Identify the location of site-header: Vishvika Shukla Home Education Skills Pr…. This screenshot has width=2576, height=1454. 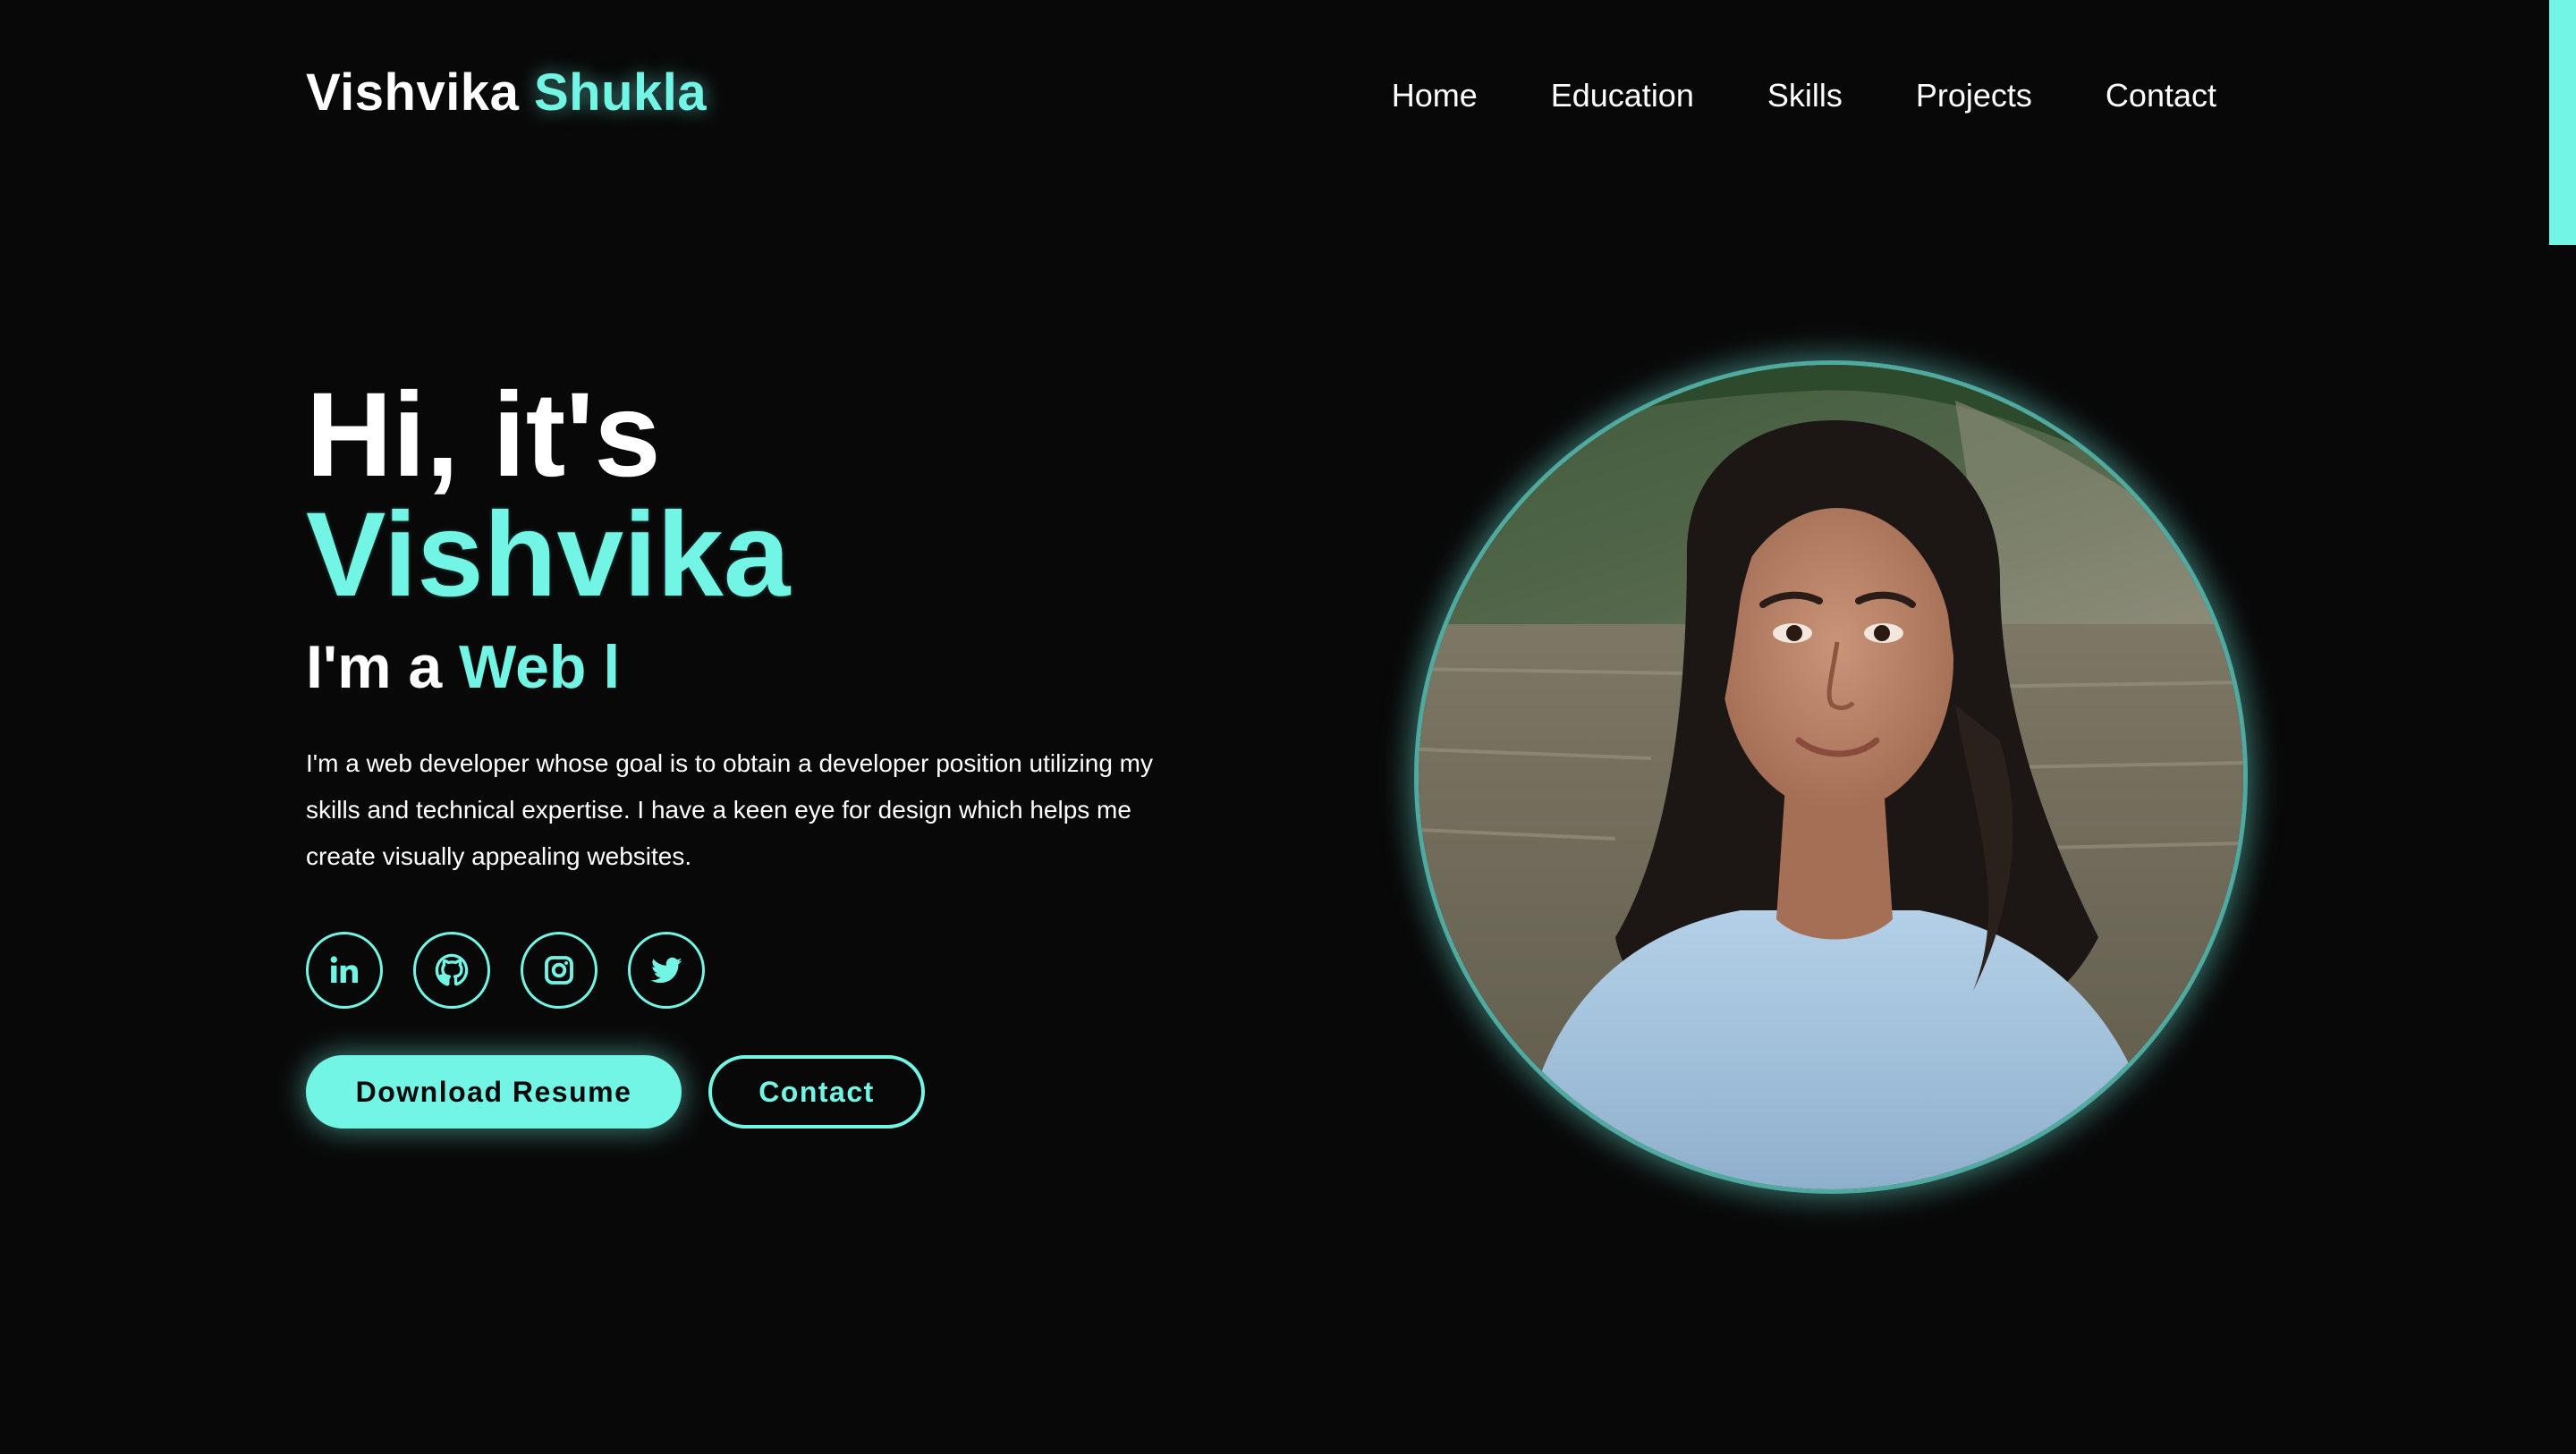
(1274, 99).